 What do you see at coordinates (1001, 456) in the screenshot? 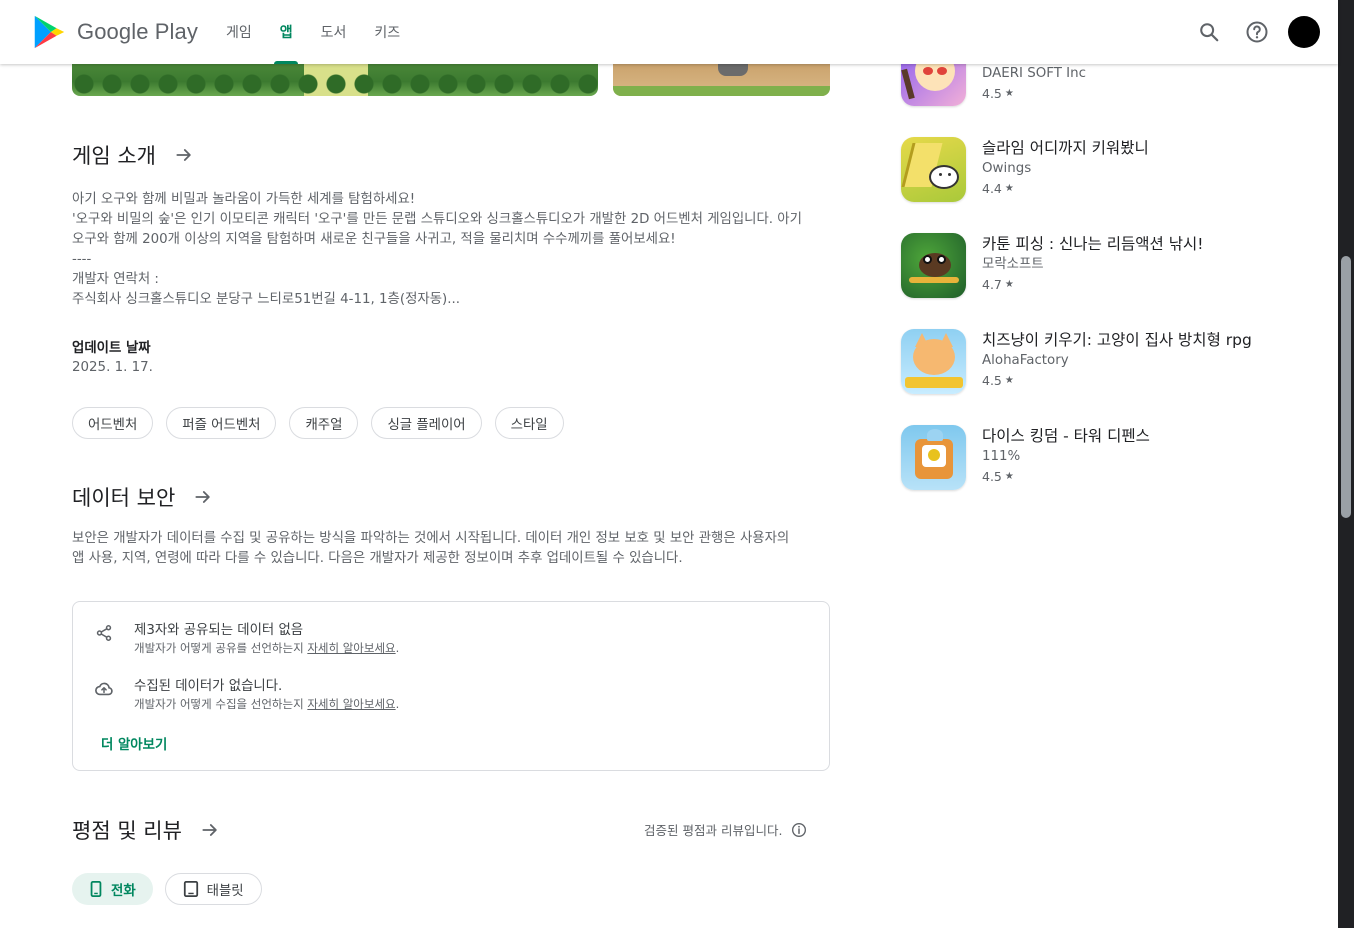
I see `app-developer: 111%` at bounding box center [1001, 456].